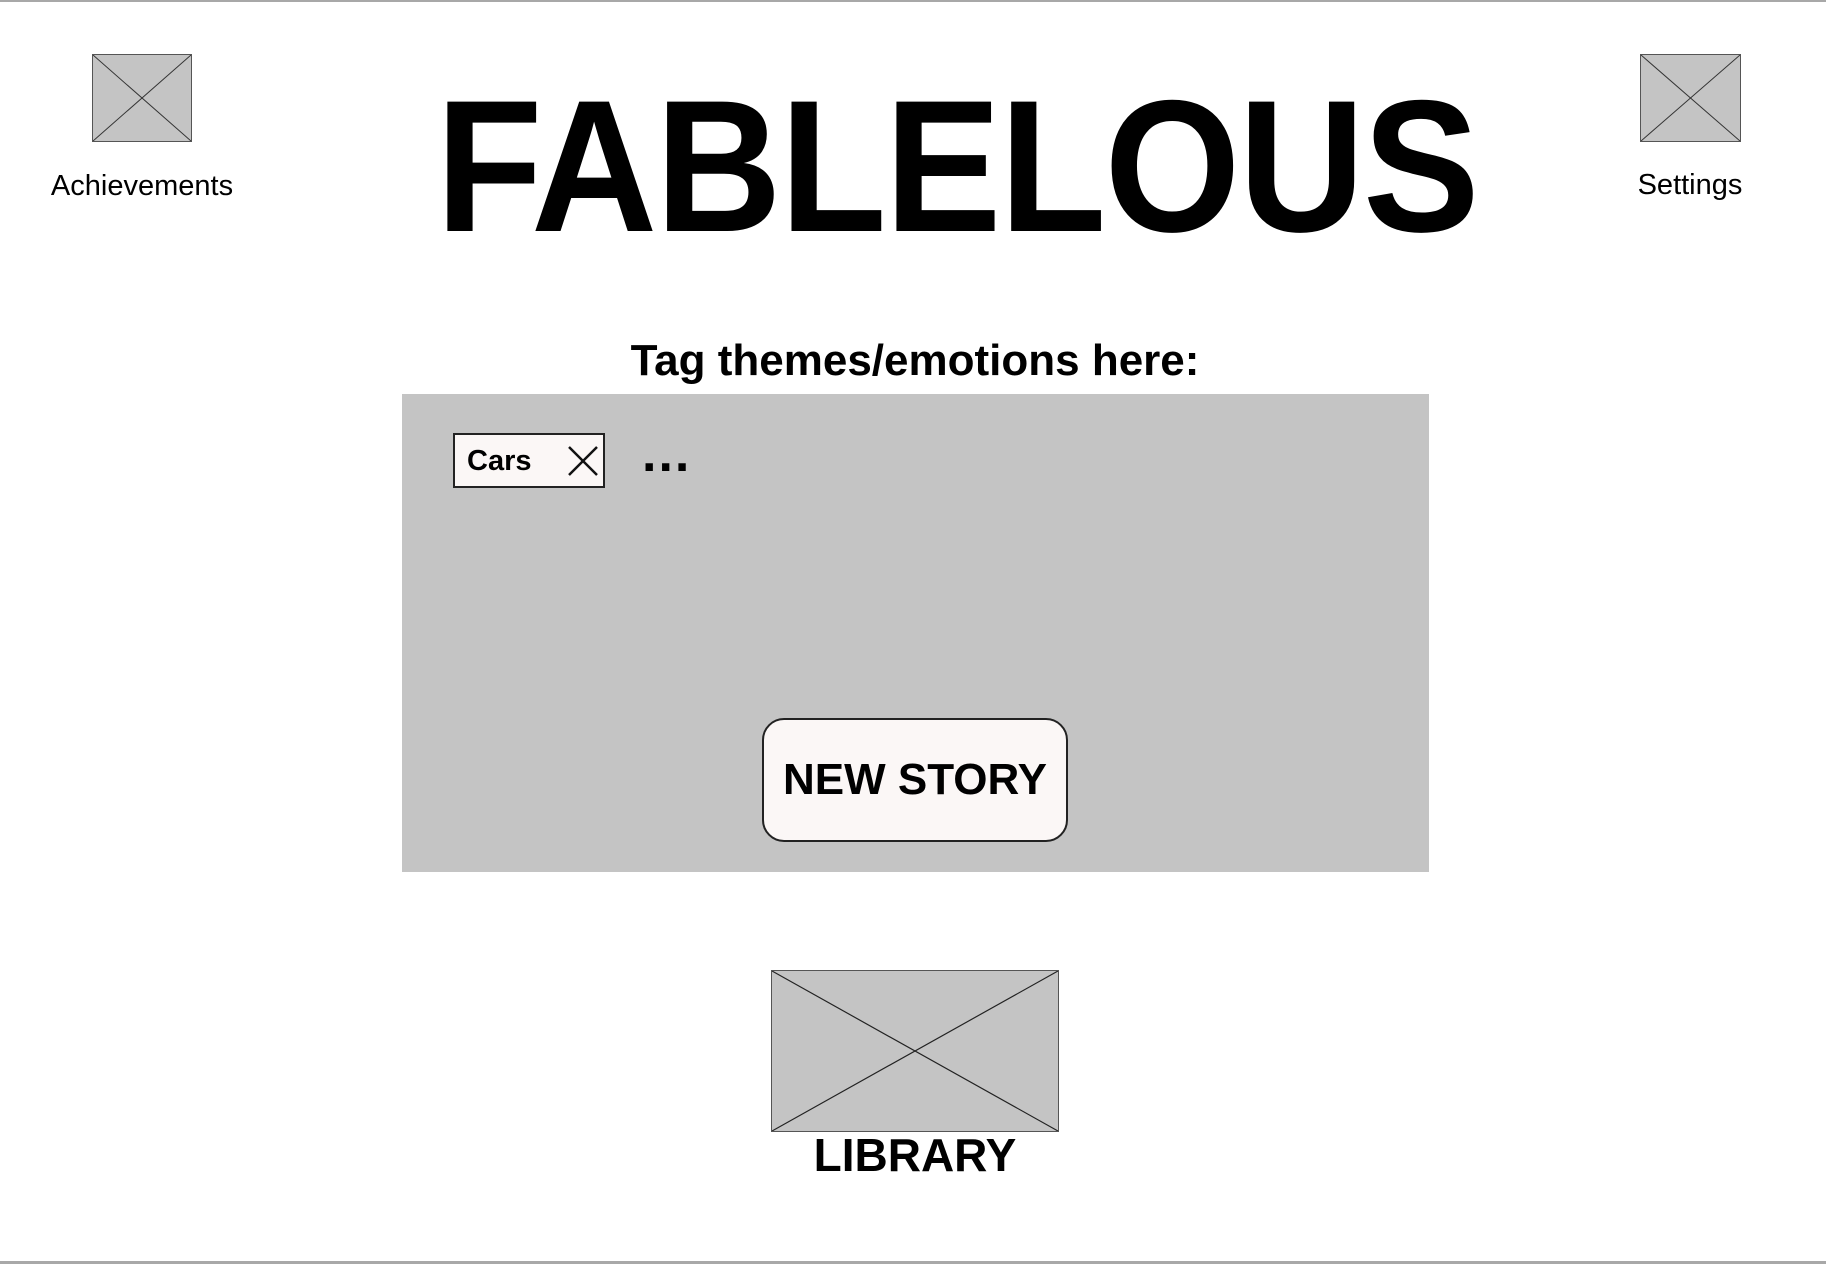 The image size is (1826, 1265). What do you see at coordinates (957, 166) in the screenshot?
I see `app-title: FABLELOUS` at bounding box center [957, 166].